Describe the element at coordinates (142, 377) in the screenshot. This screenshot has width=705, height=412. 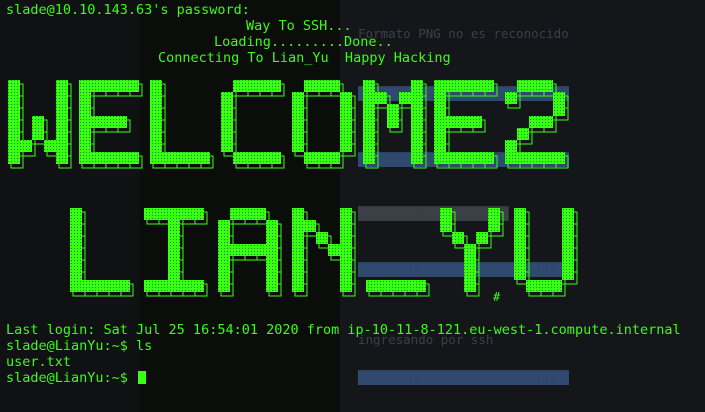
I see `text-cursor` at that location.